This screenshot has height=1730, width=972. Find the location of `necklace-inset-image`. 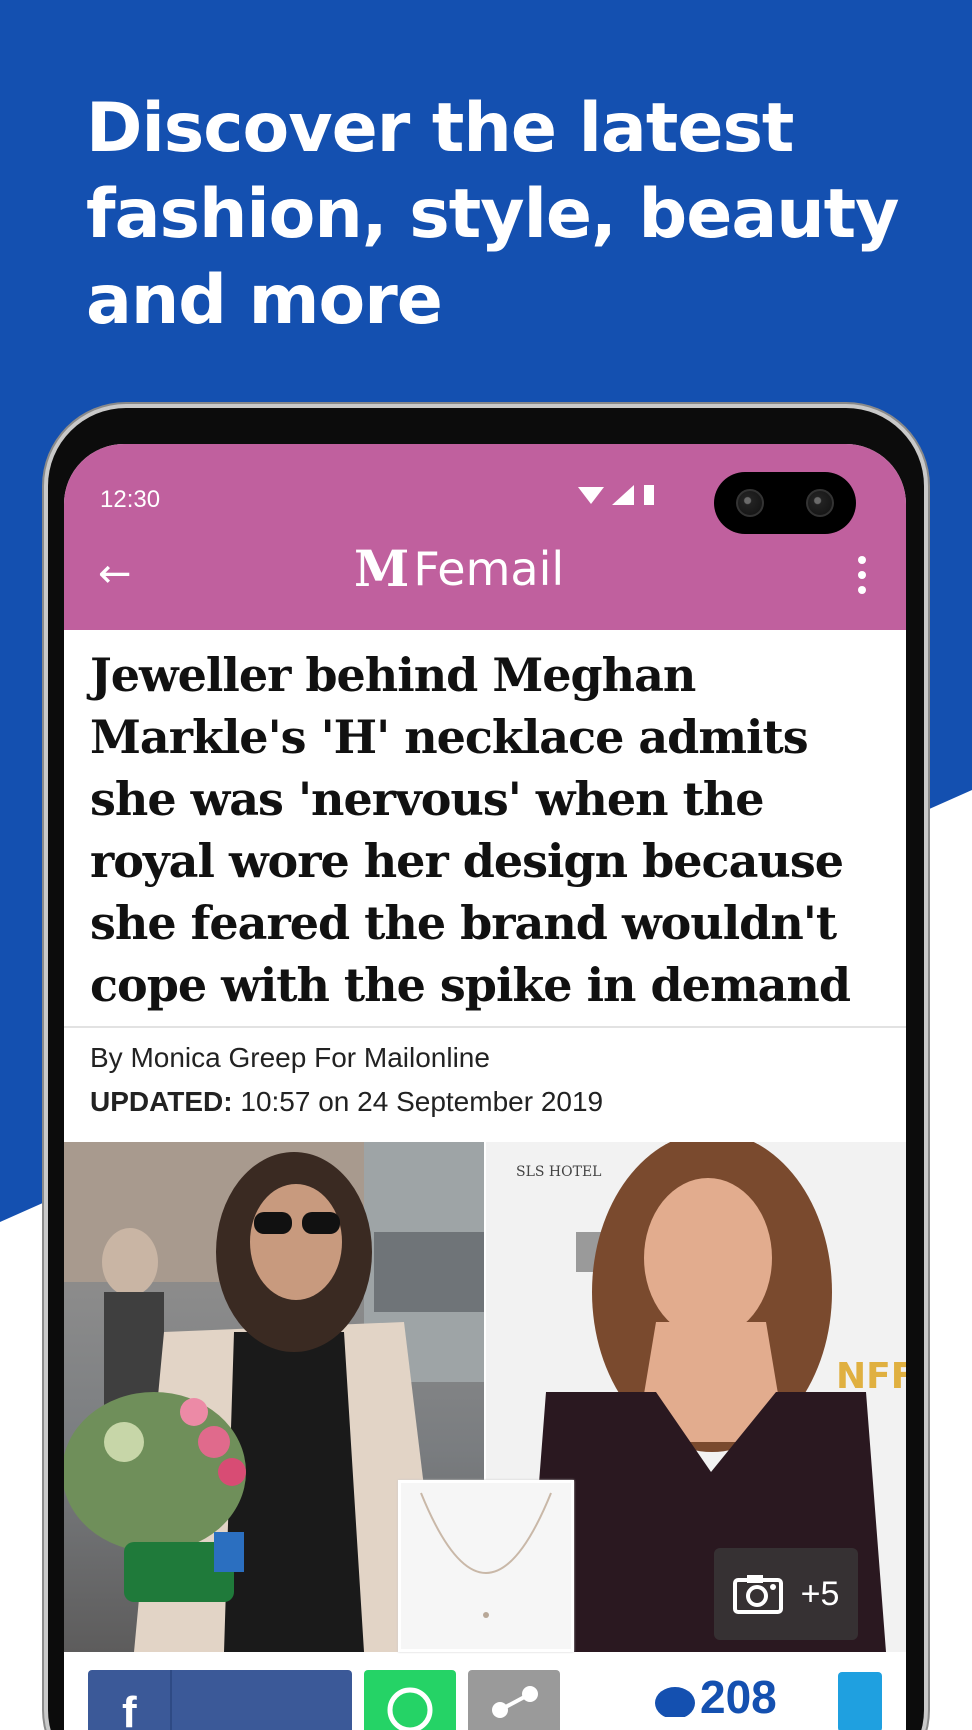

necklace-inset-image is located at coordinates (486, 1566).